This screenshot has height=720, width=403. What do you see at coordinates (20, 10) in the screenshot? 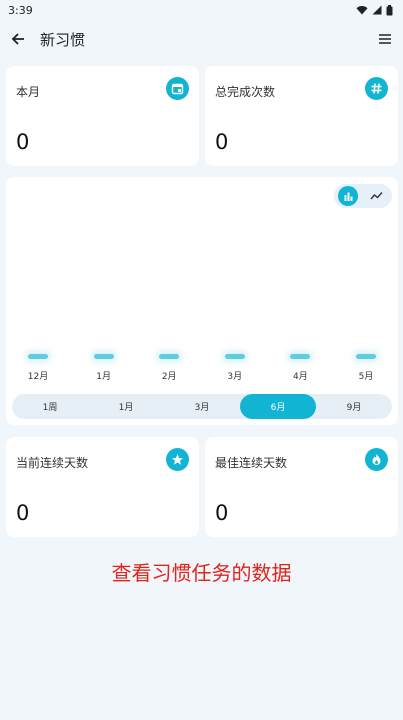
I see `status-time: 3:39` at bounding box center [20, 10].